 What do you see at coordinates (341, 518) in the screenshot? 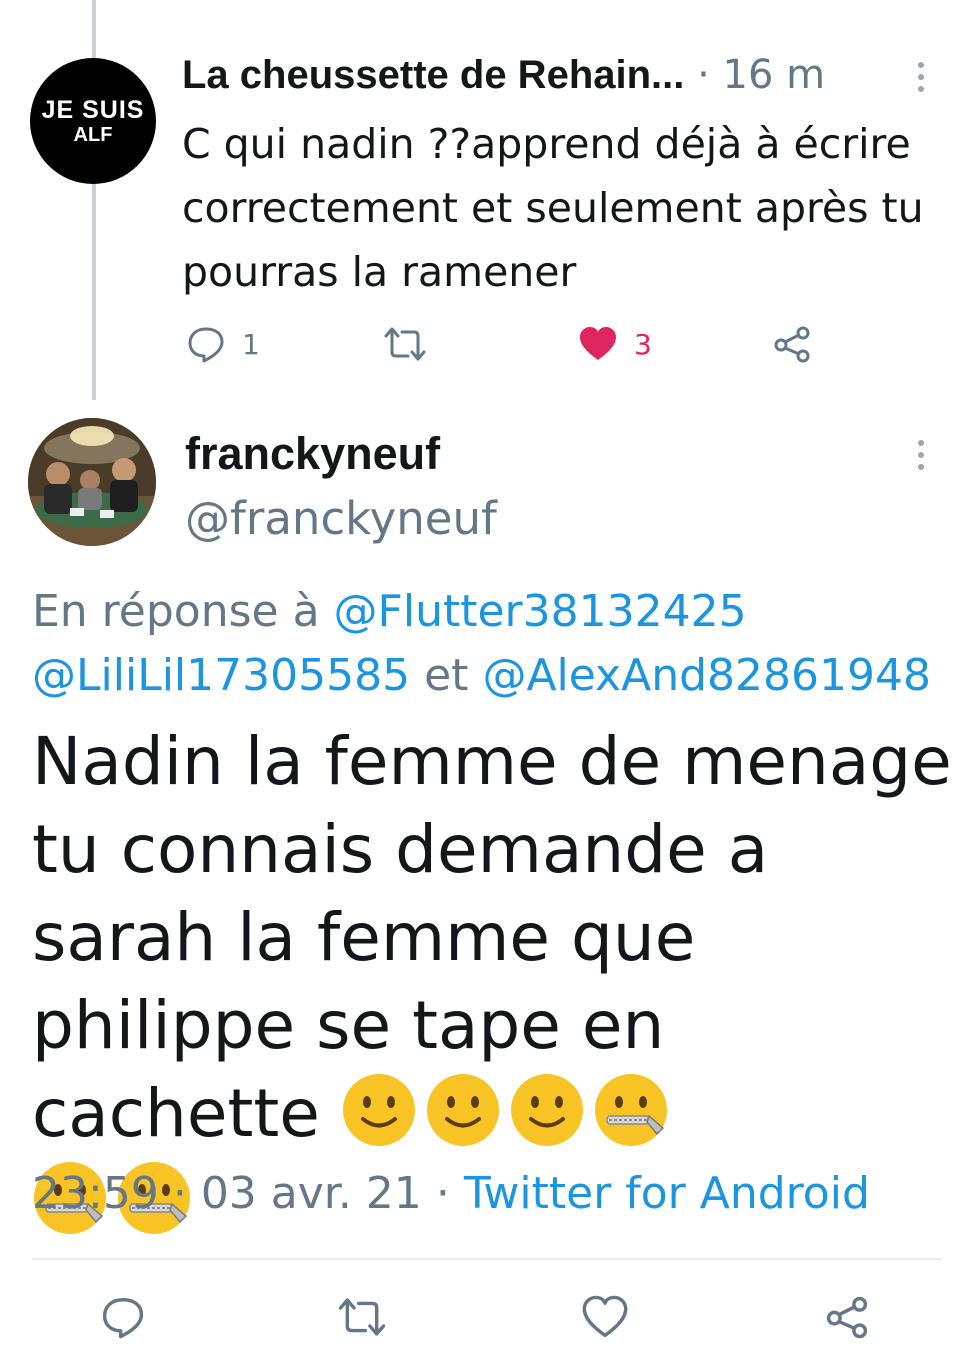
I see `author-handle: @franckyneuf` at bounding box center [341, 518].